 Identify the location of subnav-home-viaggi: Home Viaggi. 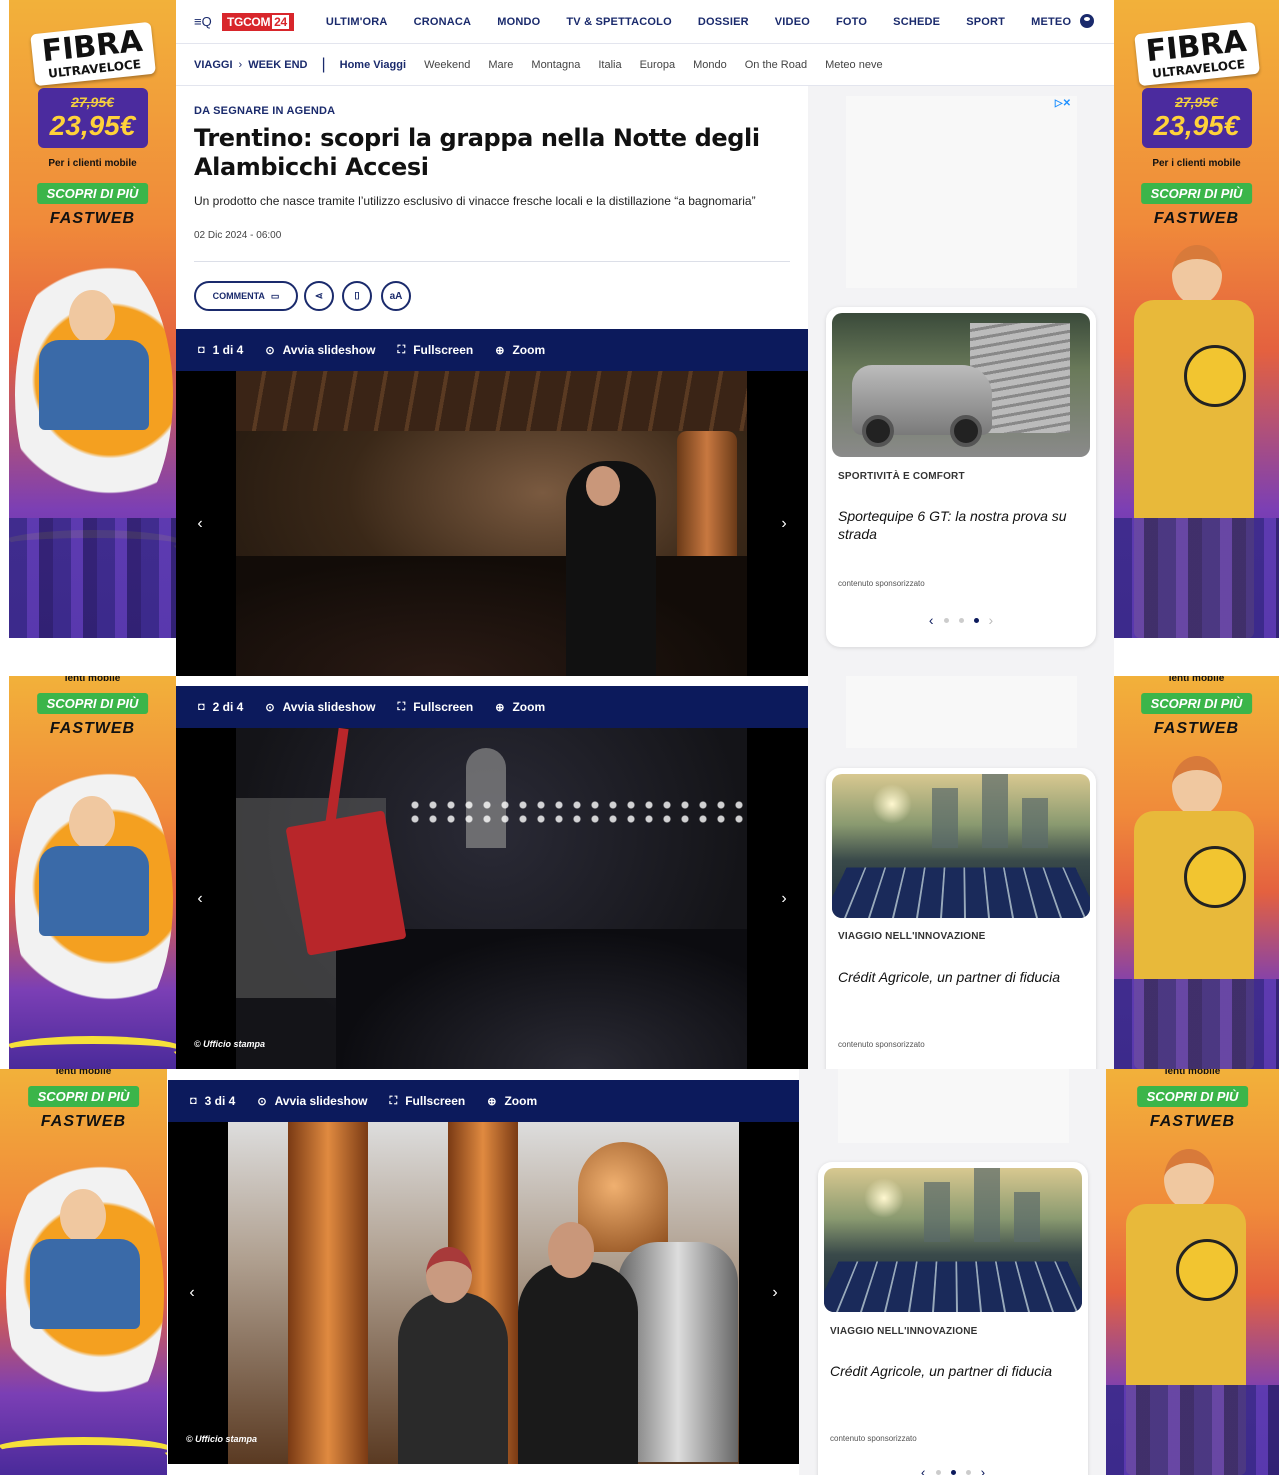
(373, 65).